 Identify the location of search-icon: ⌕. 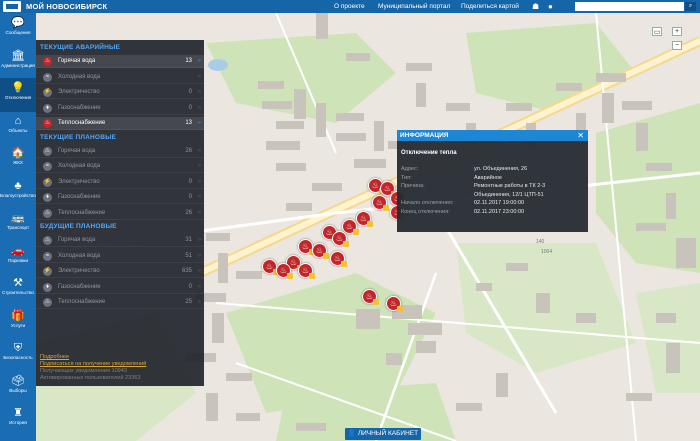
(690, 6).